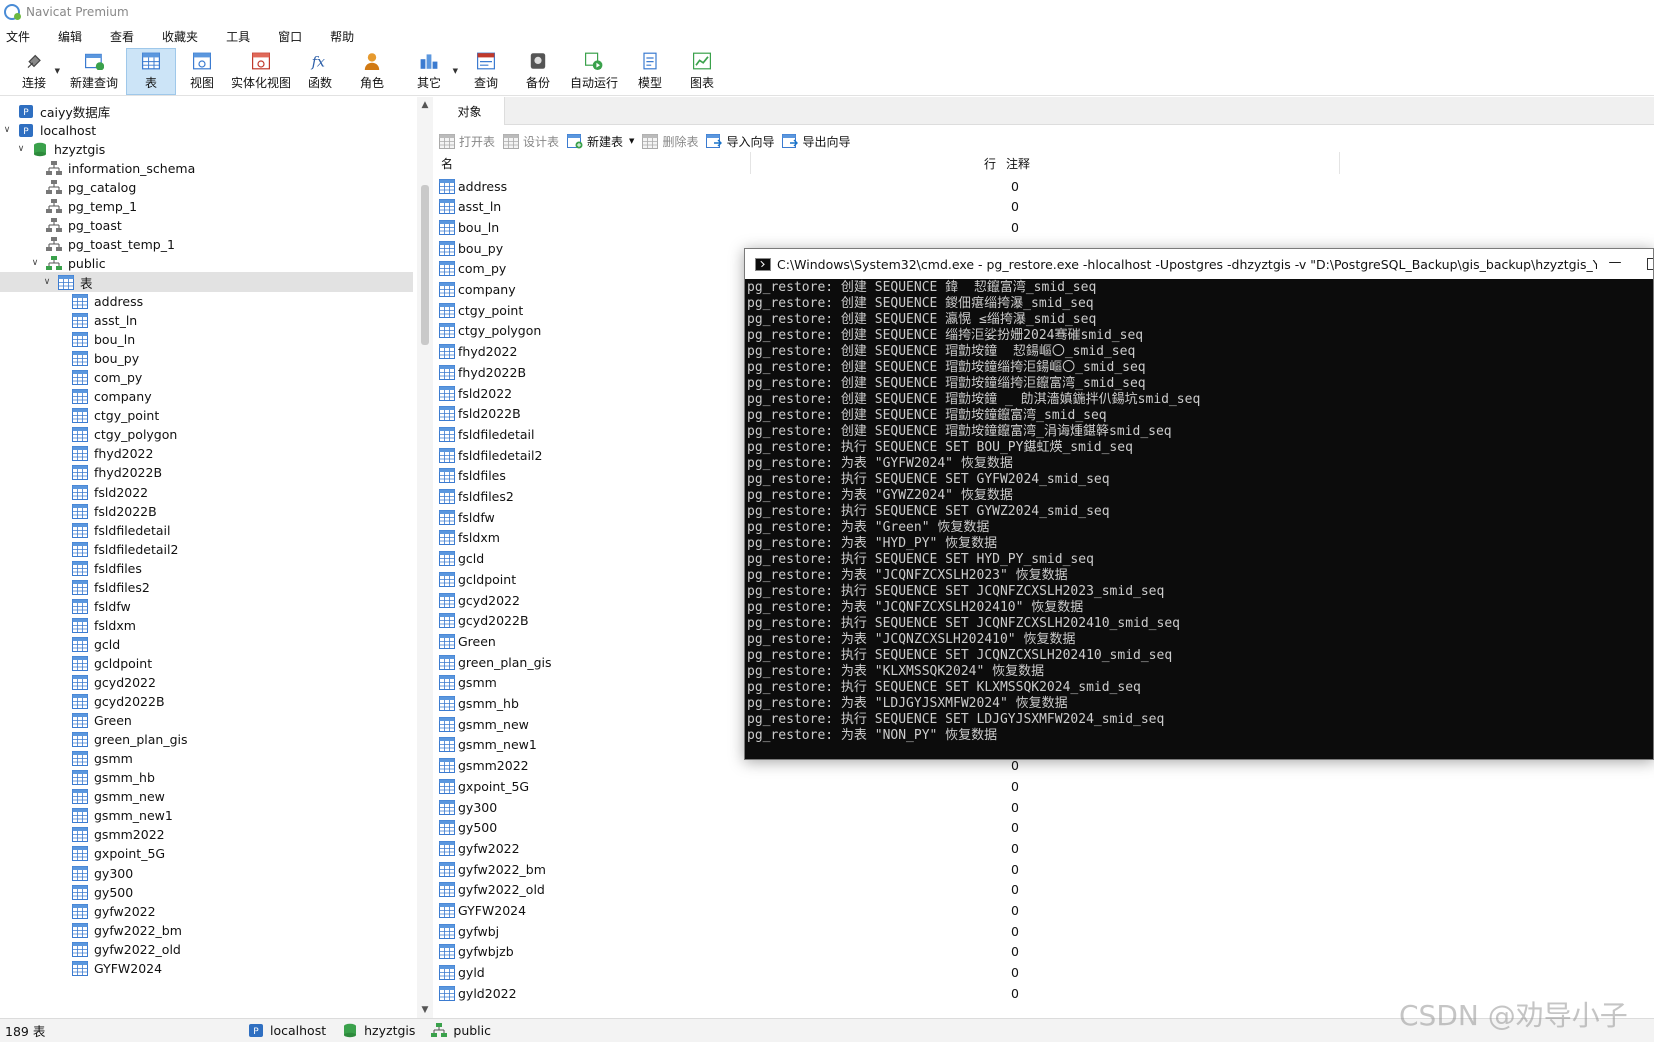 This screenshot has height=1042, width=1654. Describe the element at coordinates (345, 36) in the screenshot. I see `menu-item-6: 帮助` at that location.